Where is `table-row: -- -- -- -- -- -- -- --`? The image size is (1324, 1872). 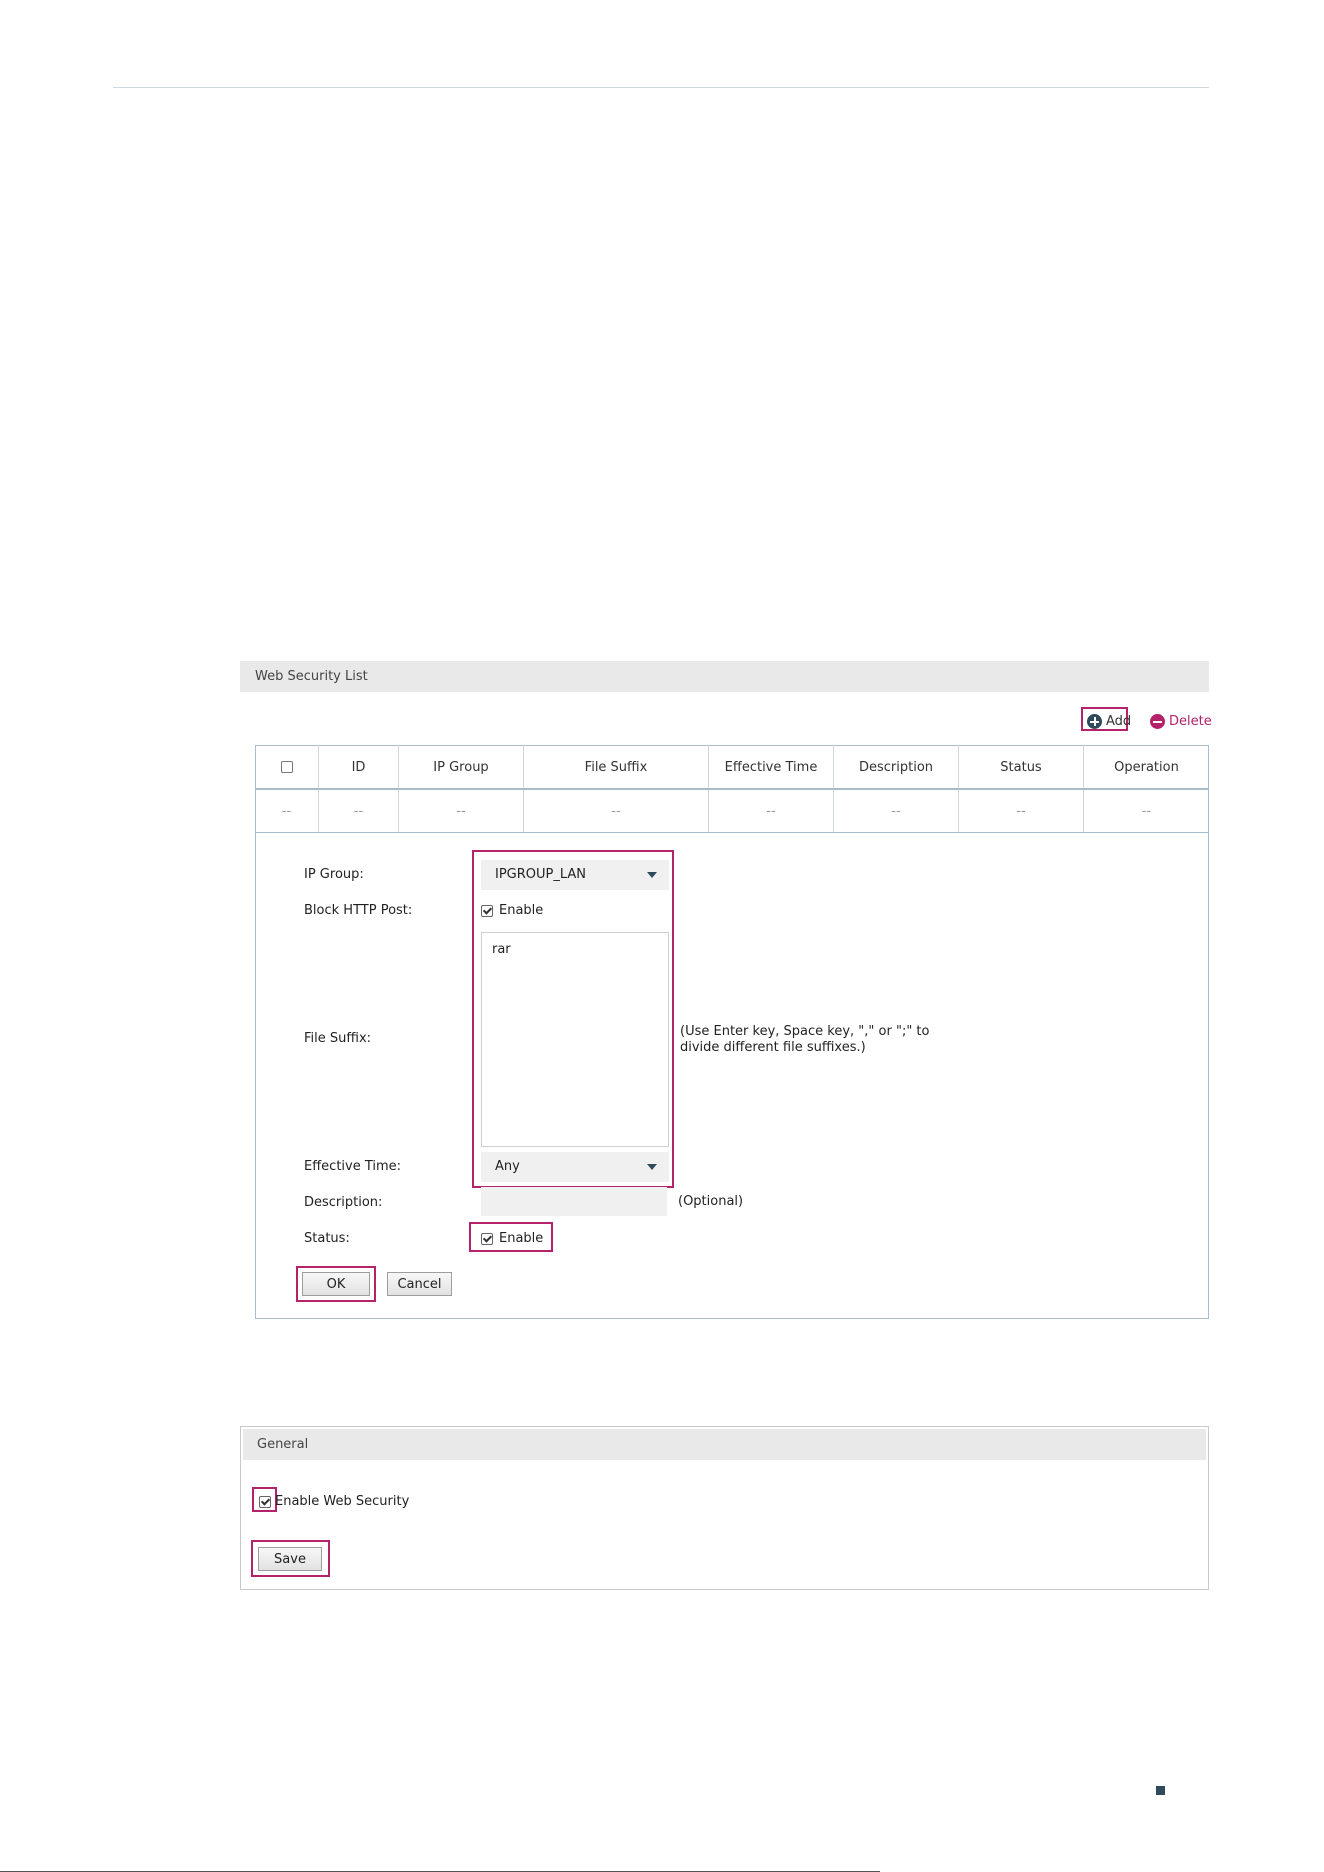
table-row: -- -- -- -- -- -- -- -- is located at coordinates (732, 811).